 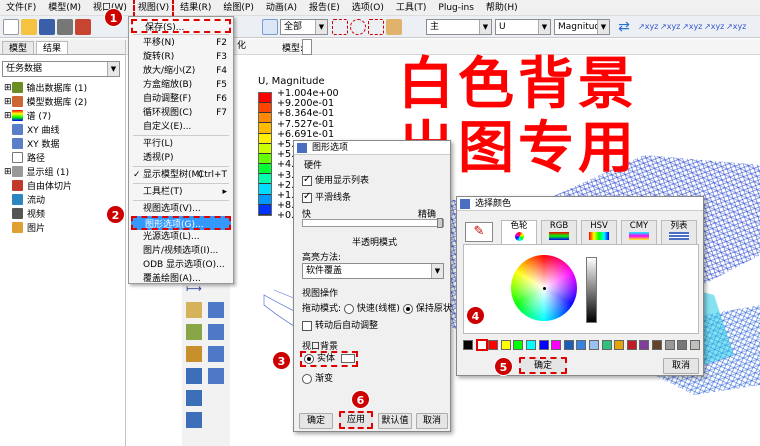 What do you see at coordinates (65, 27) in the screenshot?
I see `print-icon` at bounding box center [65, 27].